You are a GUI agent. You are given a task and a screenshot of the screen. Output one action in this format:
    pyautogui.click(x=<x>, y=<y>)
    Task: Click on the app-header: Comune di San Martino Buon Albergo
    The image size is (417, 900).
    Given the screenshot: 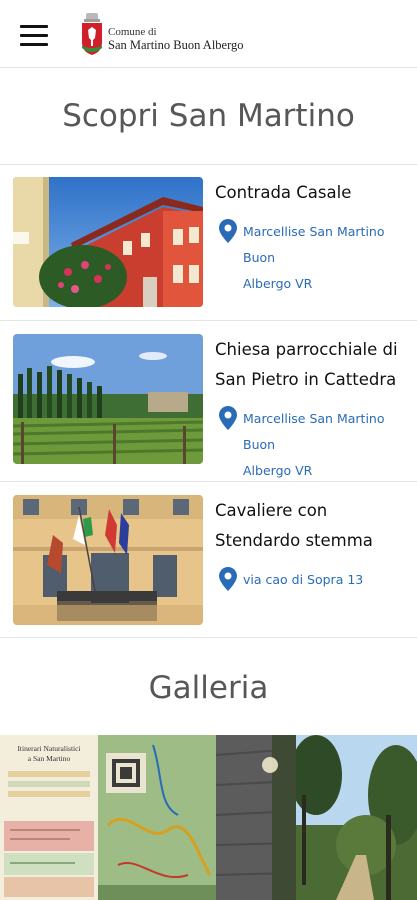 What is the action you would take?
    pyautogui.click(x=208, y=34)
    